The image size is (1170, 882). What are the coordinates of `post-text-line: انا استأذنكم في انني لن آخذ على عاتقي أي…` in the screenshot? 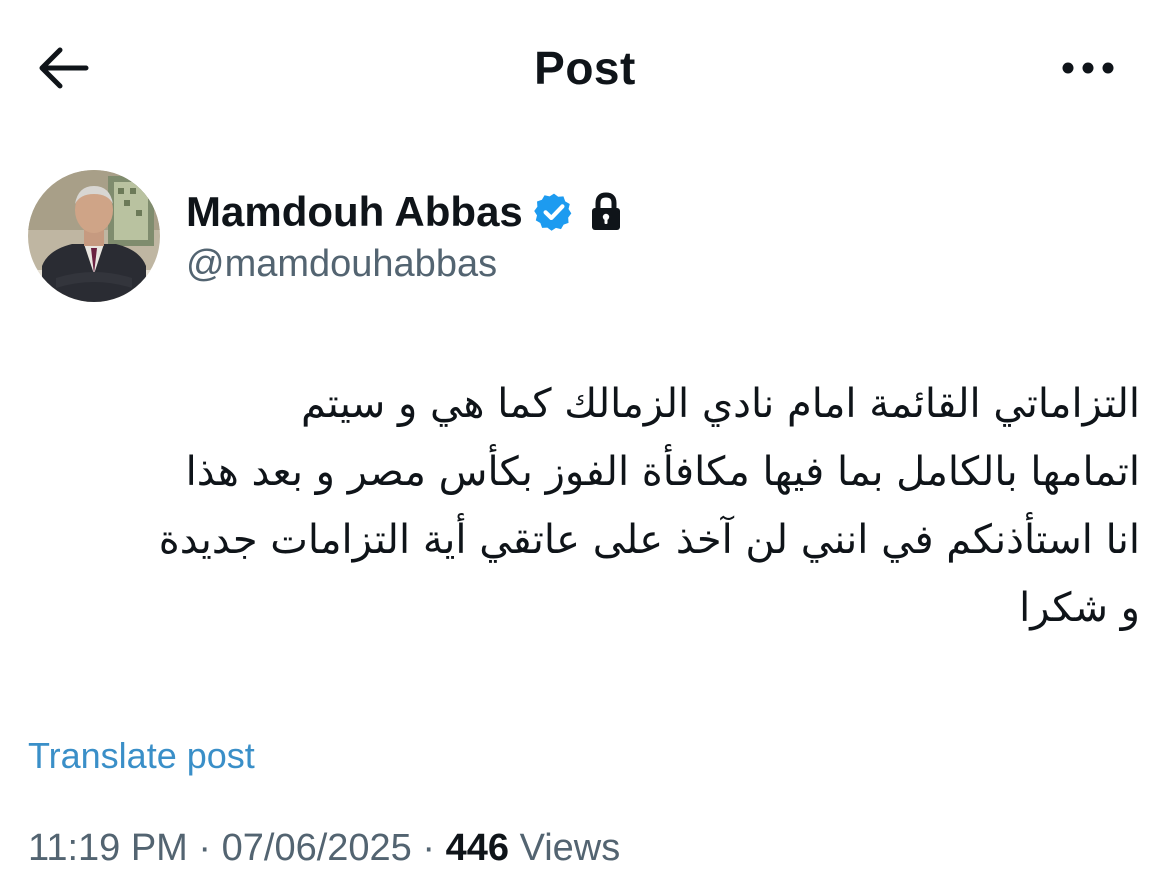 It's located at (649, 540).